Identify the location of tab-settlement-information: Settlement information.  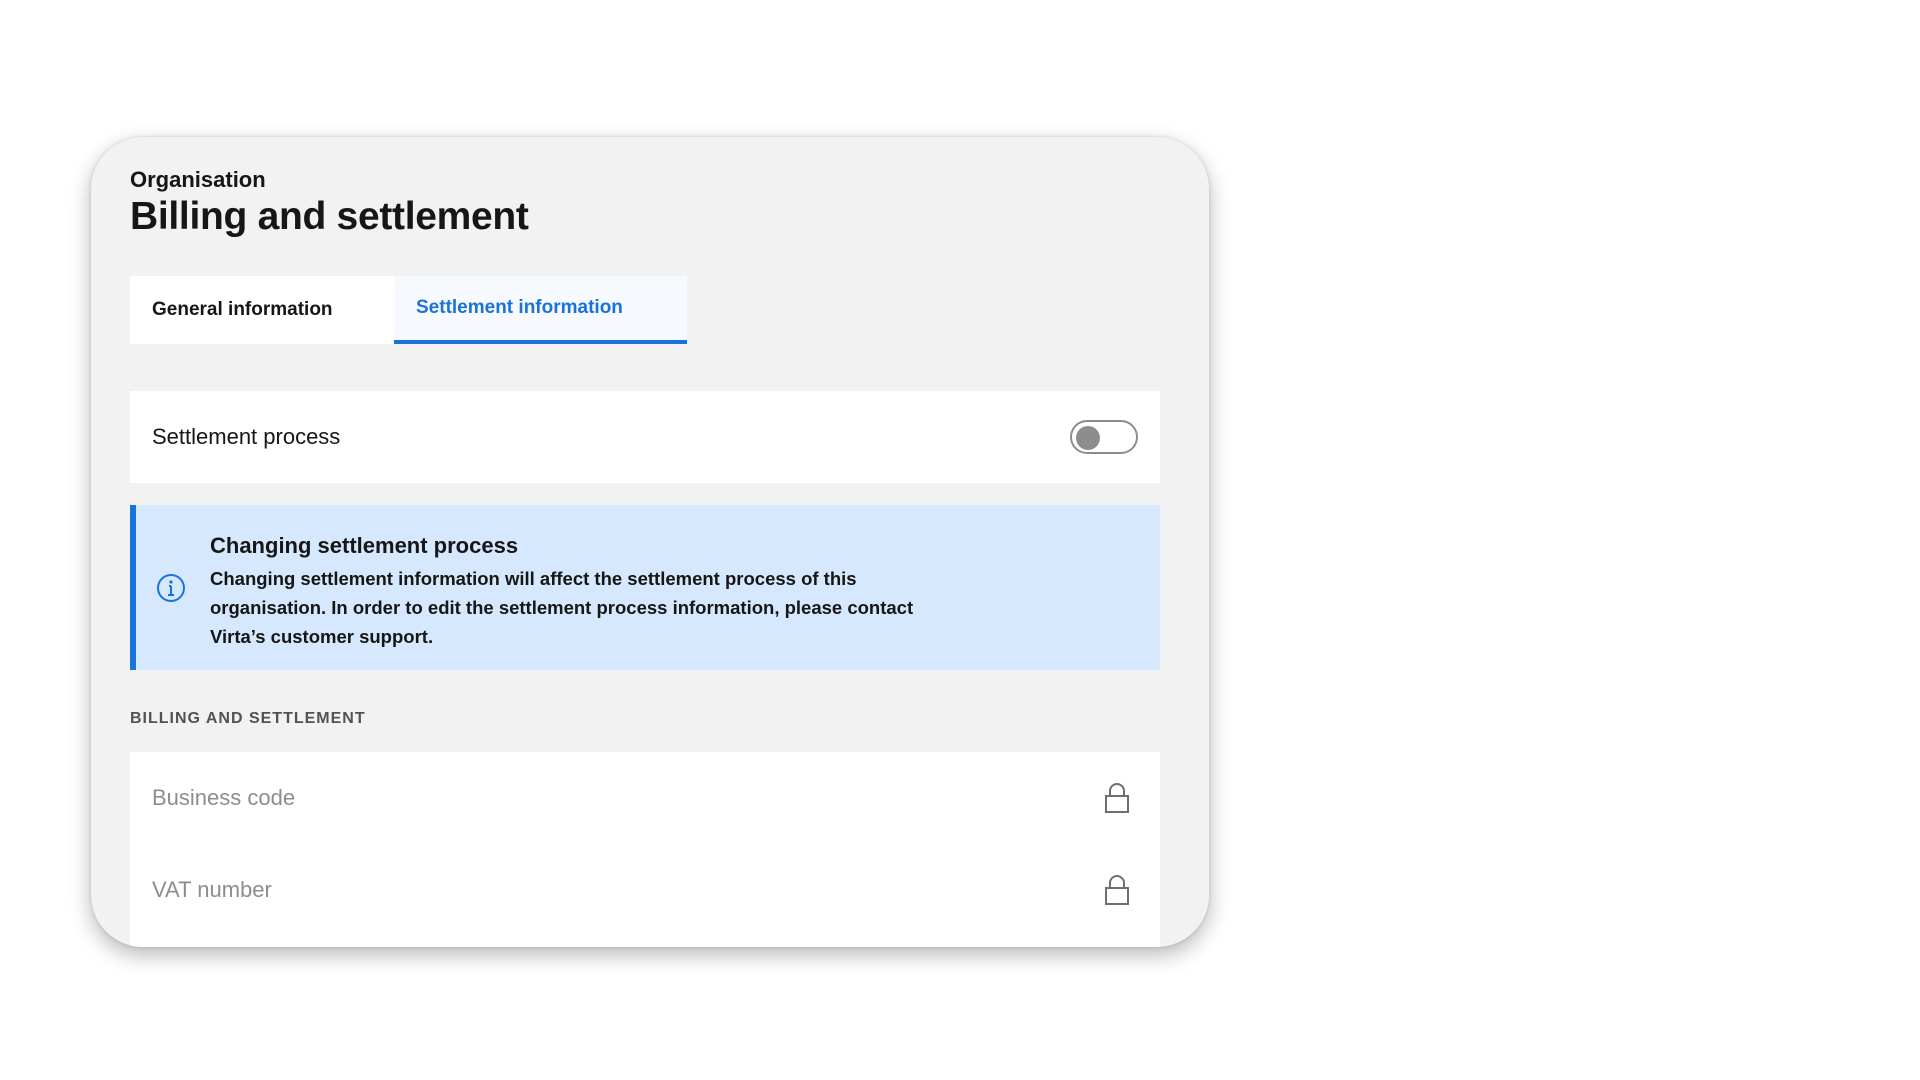
(540, 310).